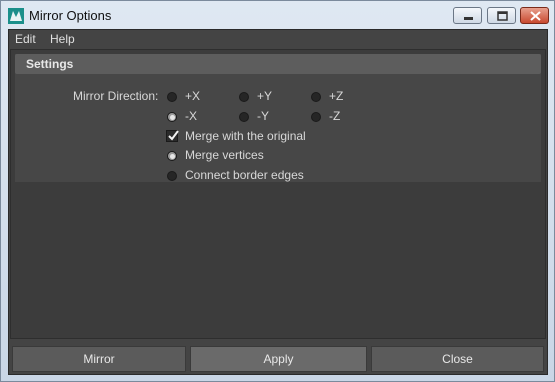  What do you see at coordinates (265, 96) in the screenshot?
I see `radio-plus-y-label: +Y` at bounding box center [265, 96].